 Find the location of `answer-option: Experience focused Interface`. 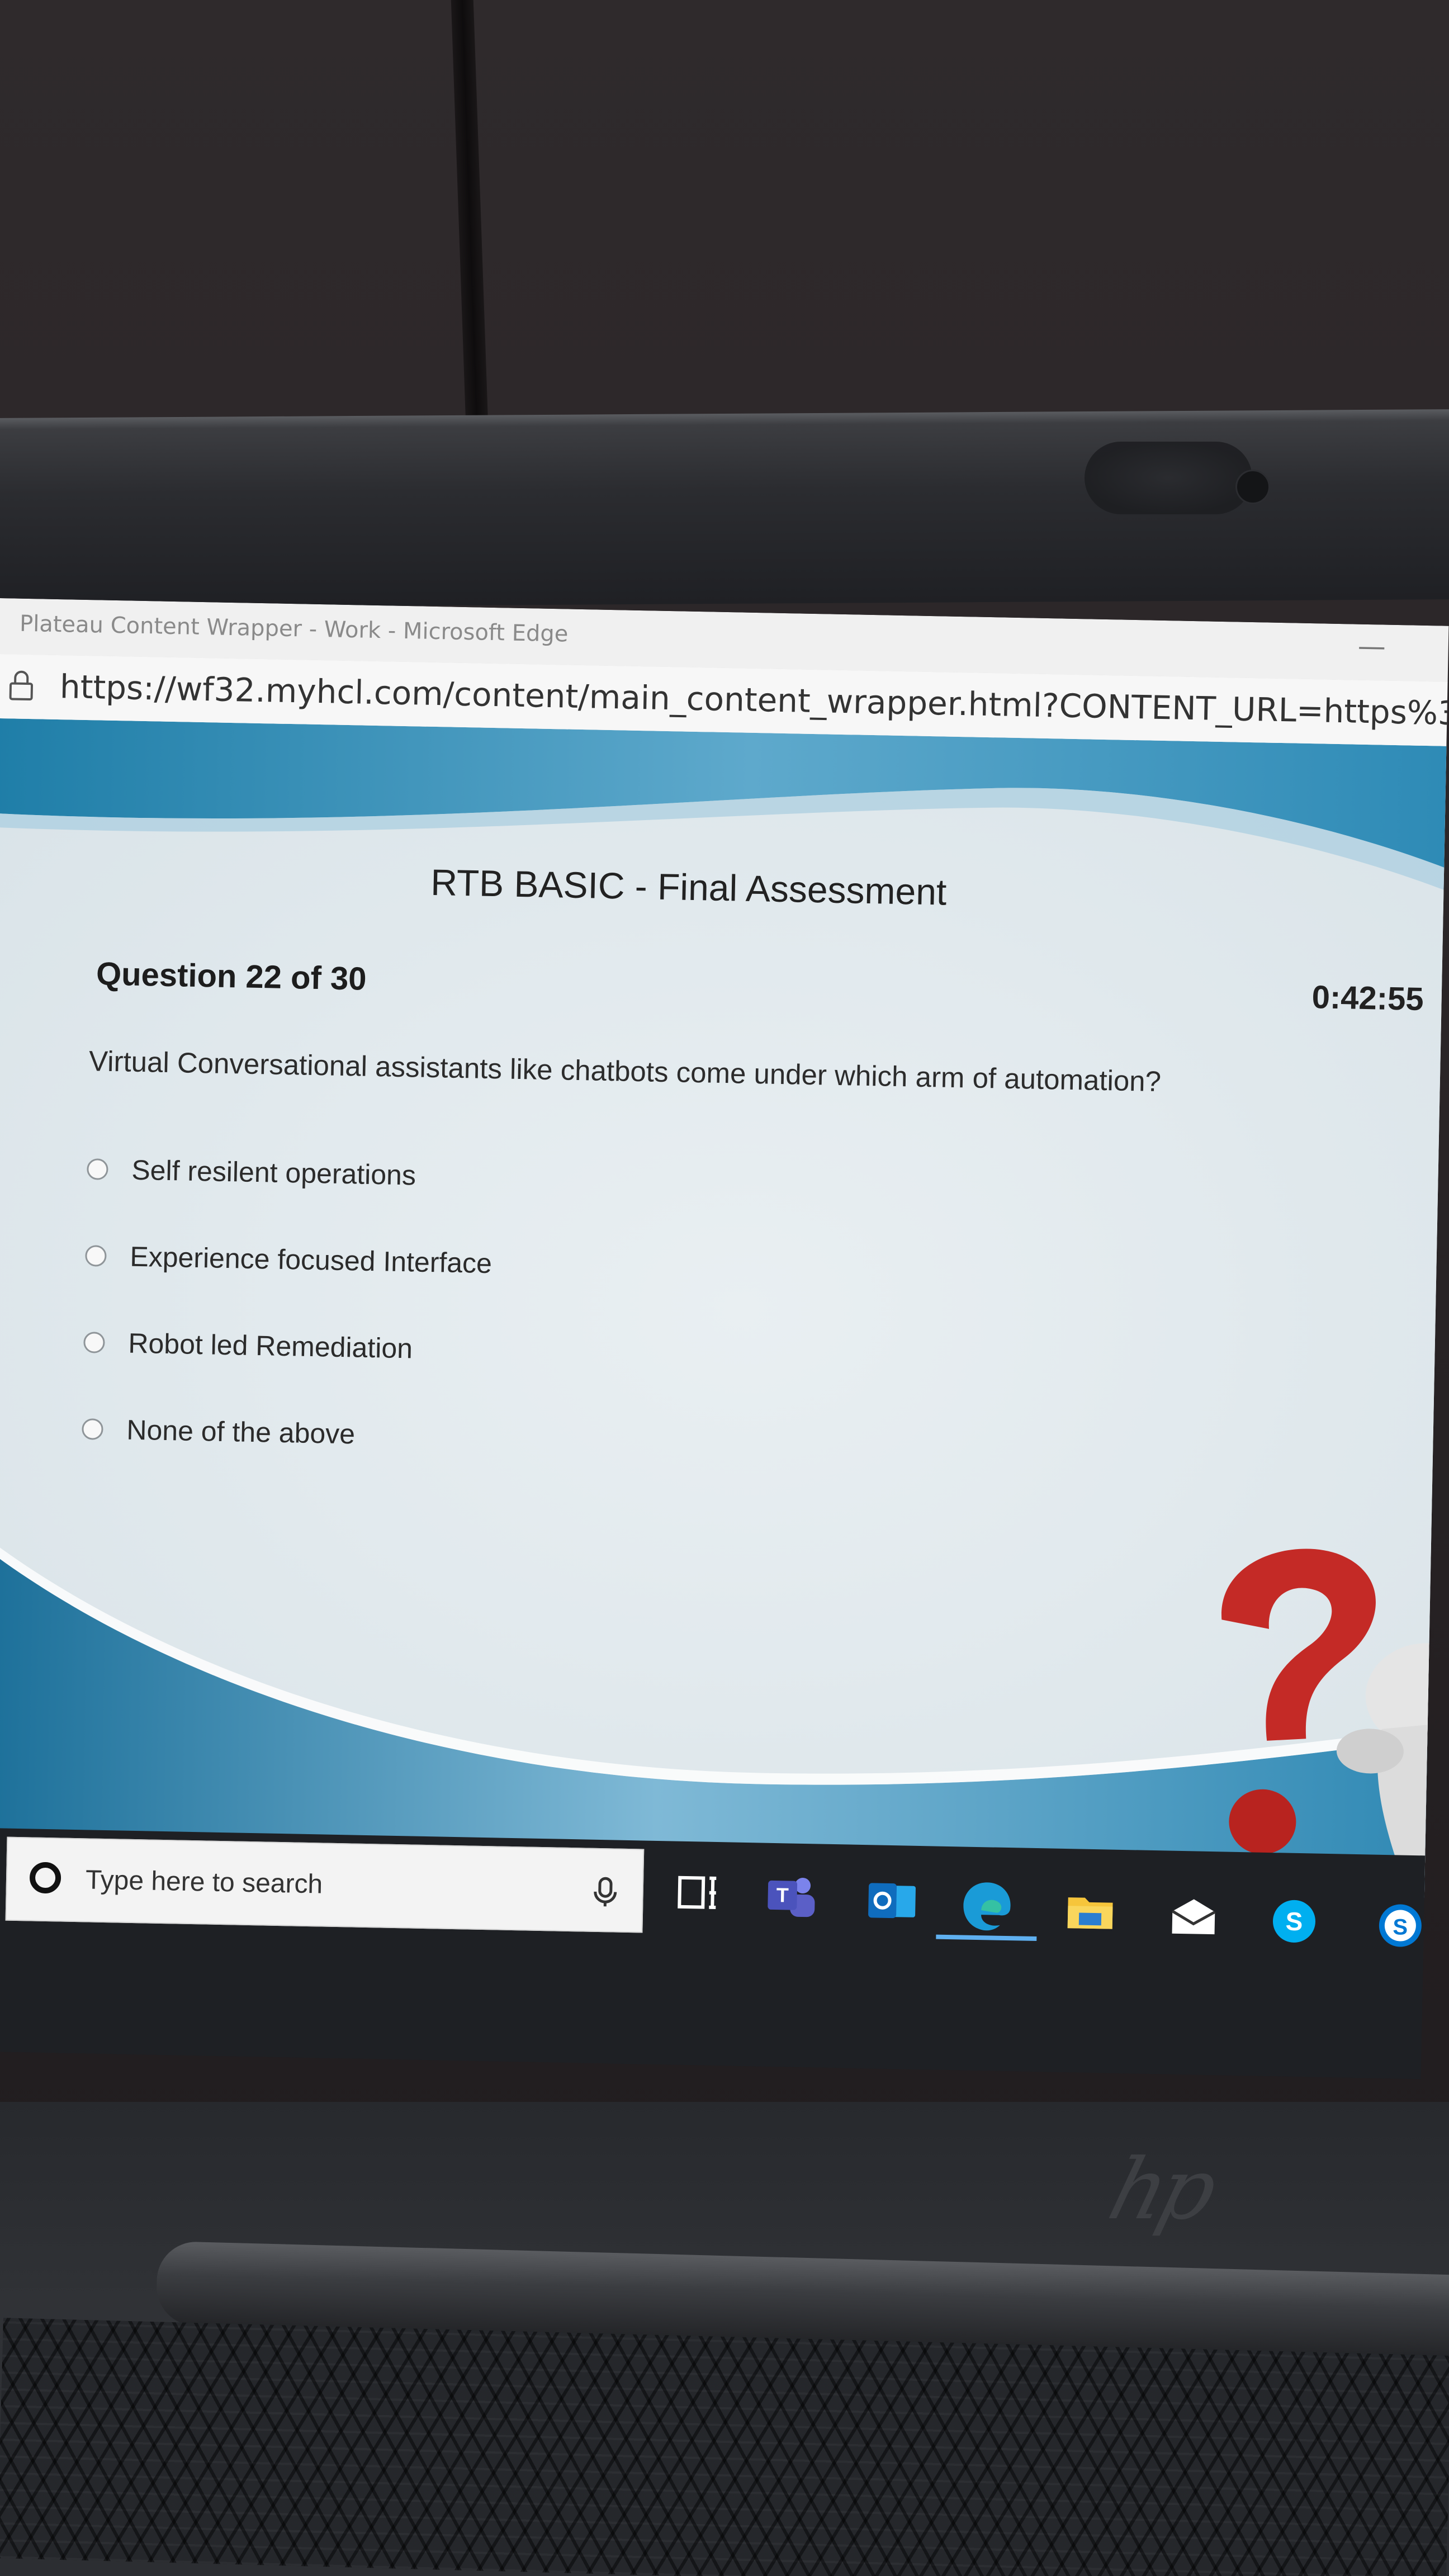

answer-option: Experience focused Interface is located at coordinates (288, 1259).